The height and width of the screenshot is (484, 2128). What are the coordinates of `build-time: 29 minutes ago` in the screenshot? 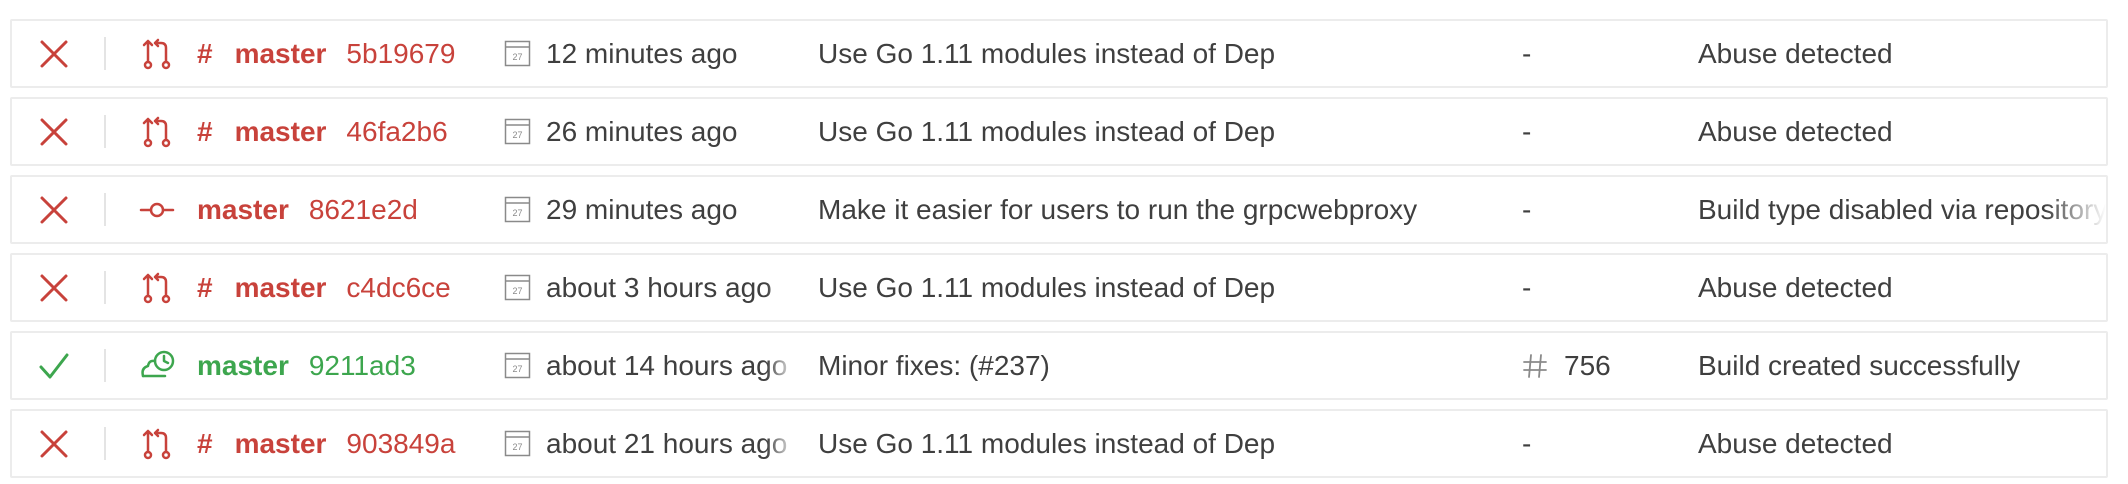 It's located at (642, 209).